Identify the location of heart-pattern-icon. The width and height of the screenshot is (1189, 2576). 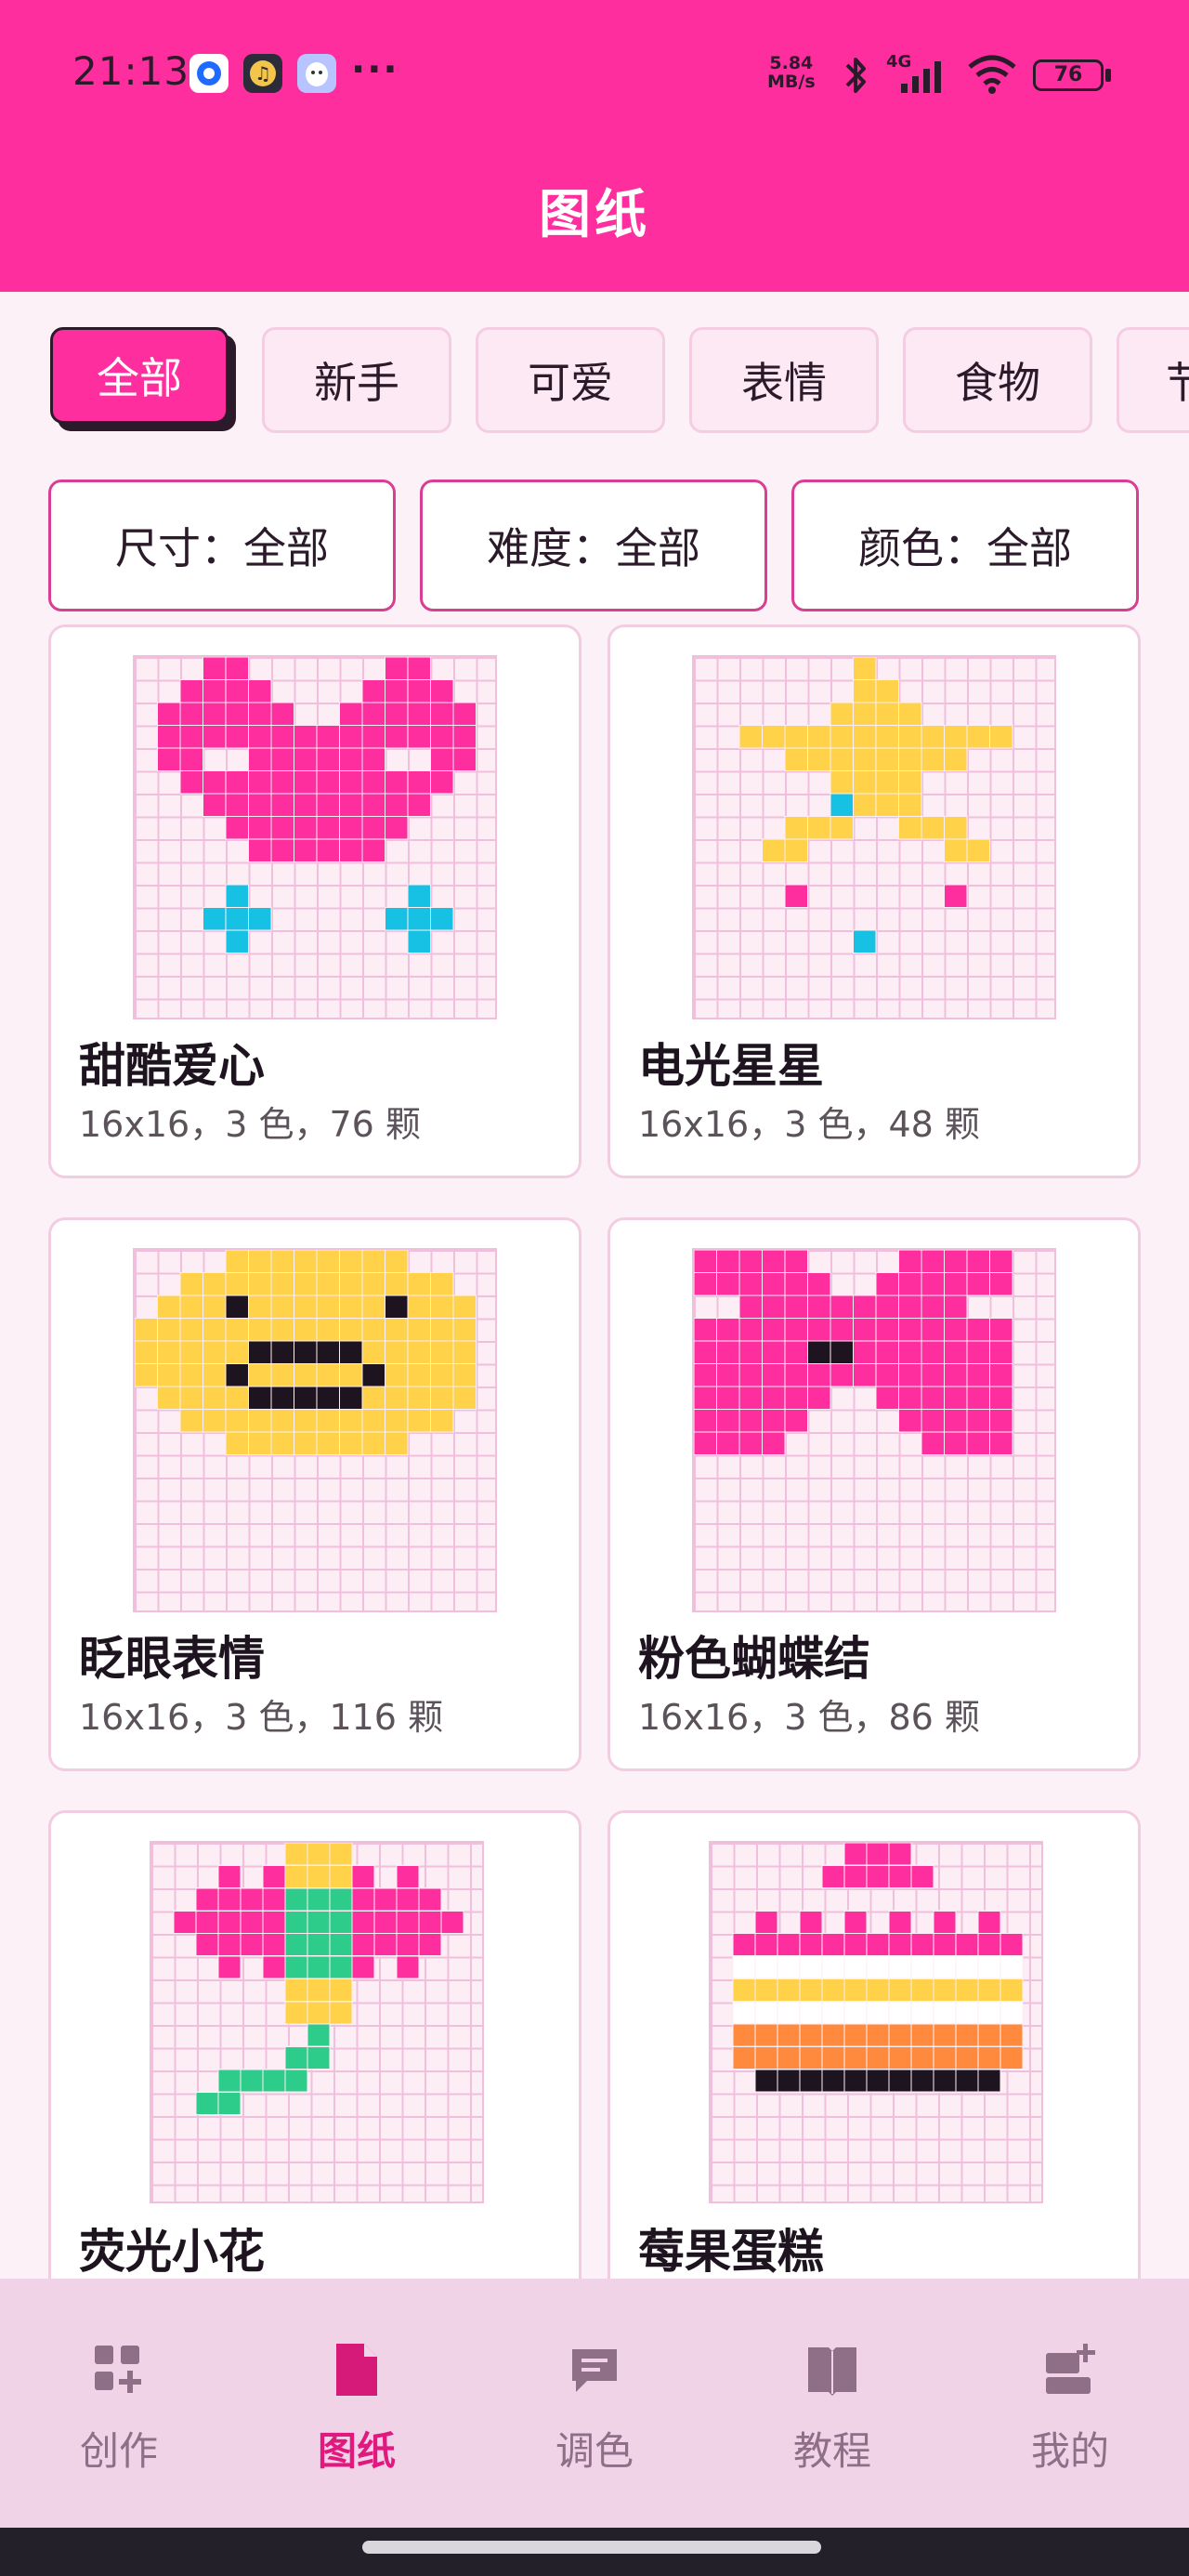
(316, 805).